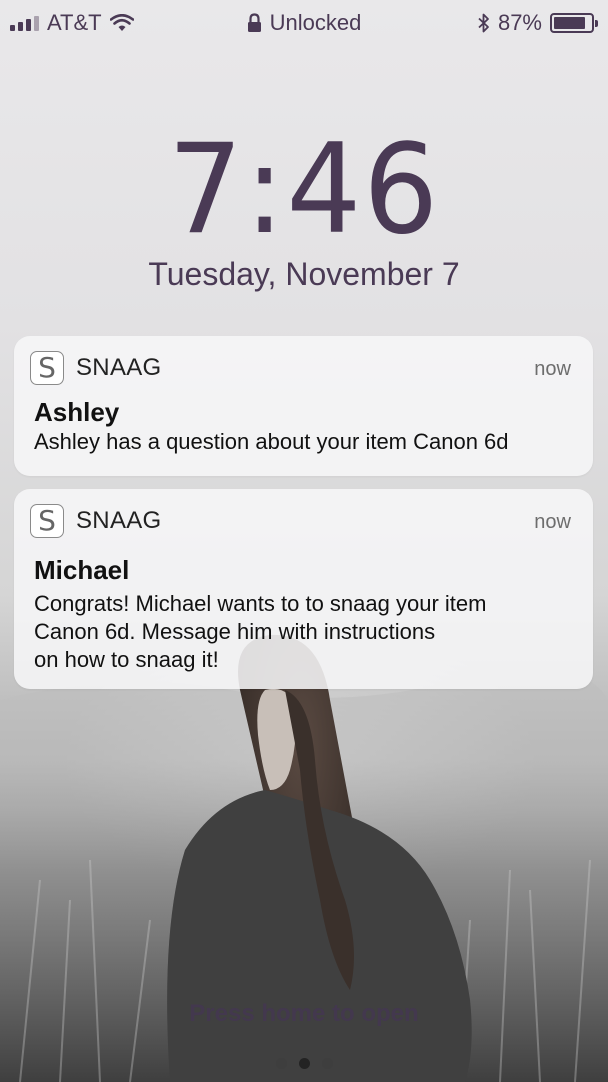  I want to click on battery-percent: 87%, so click(519, 22).